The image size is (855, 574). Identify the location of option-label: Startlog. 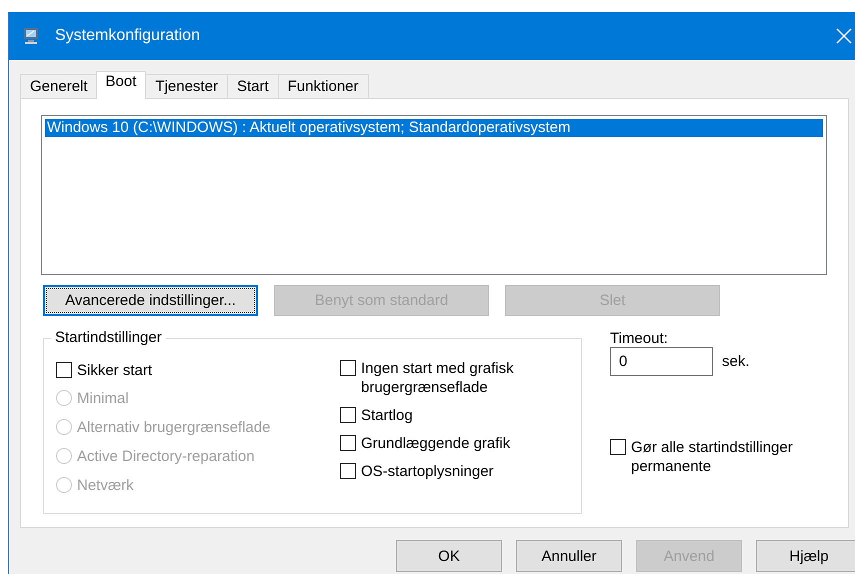
(387, 415).